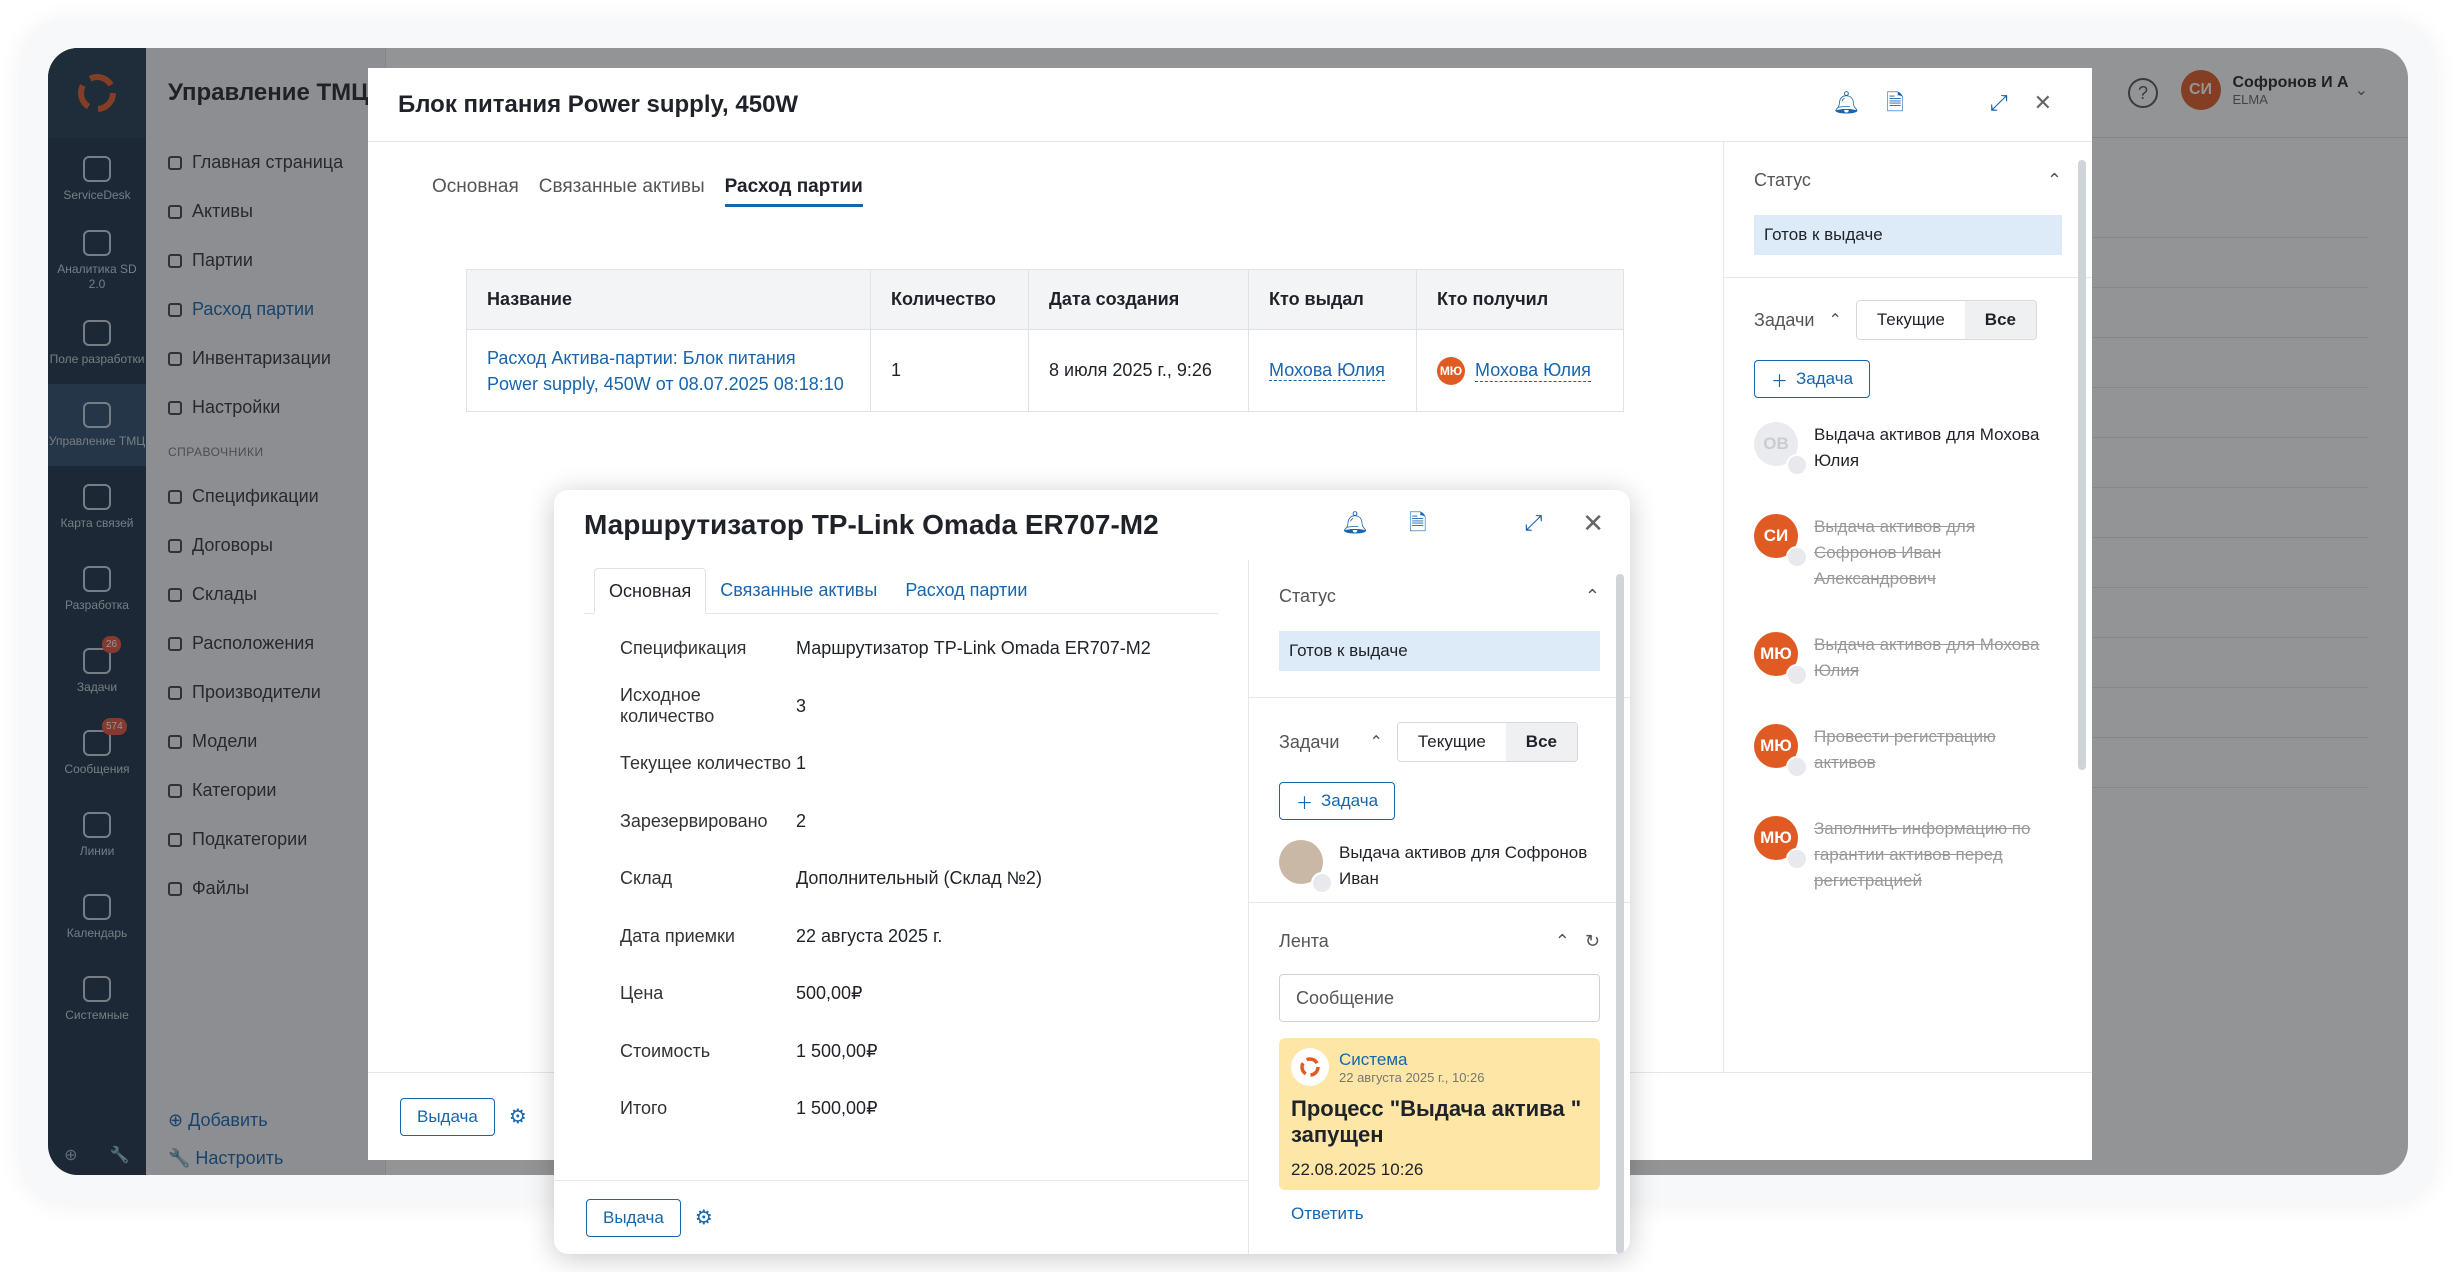  Describe the element at coordinates (642, 993) in the screenshot. I see `property-label: Цена` at that location.